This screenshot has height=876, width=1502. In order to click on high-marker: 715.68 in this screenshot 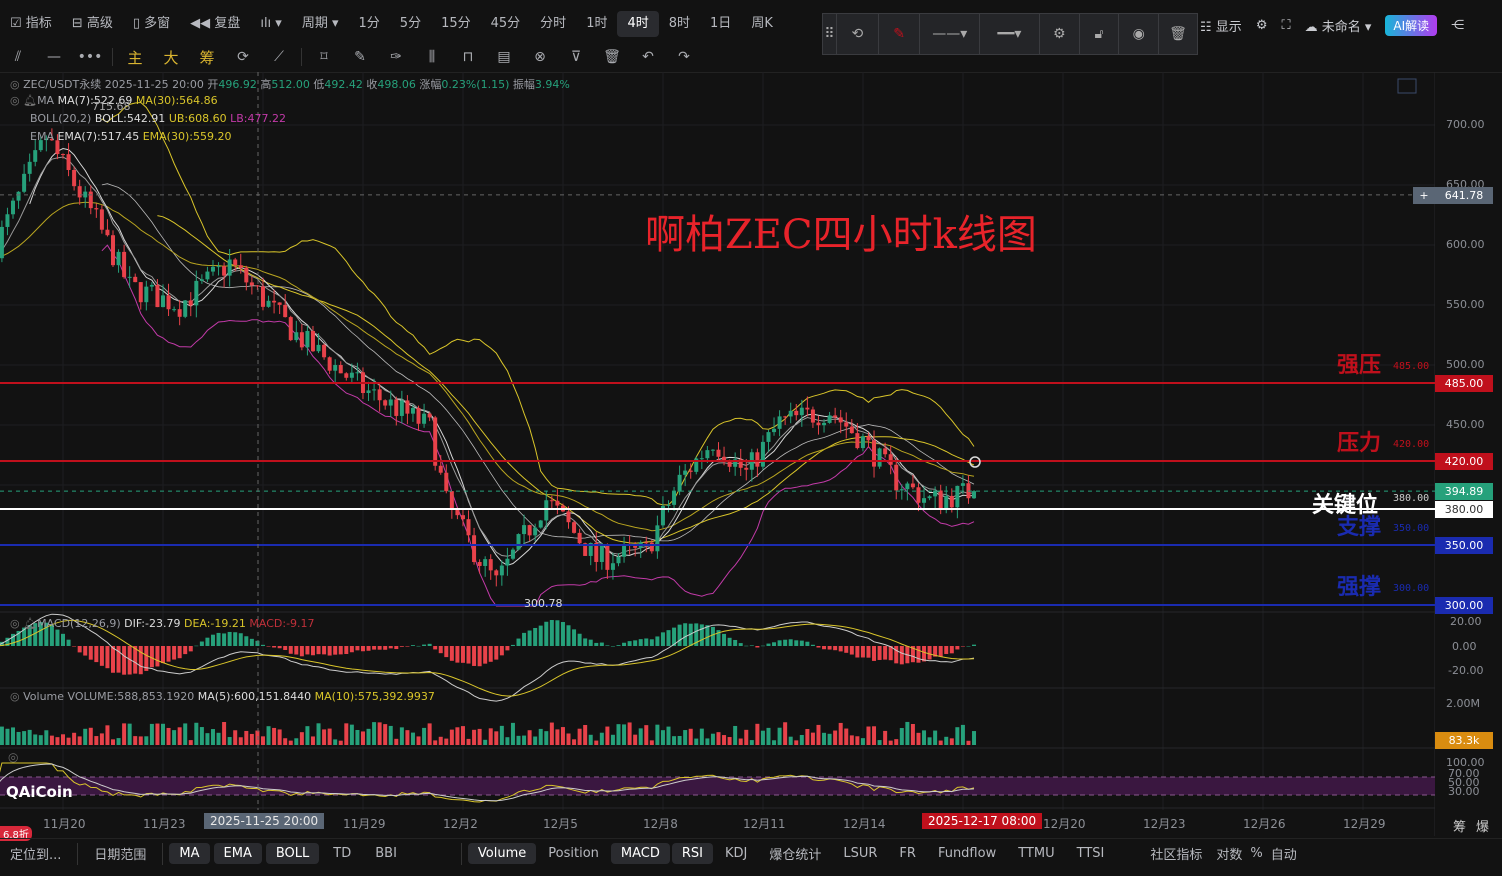, I will do `click(111, 106)`.